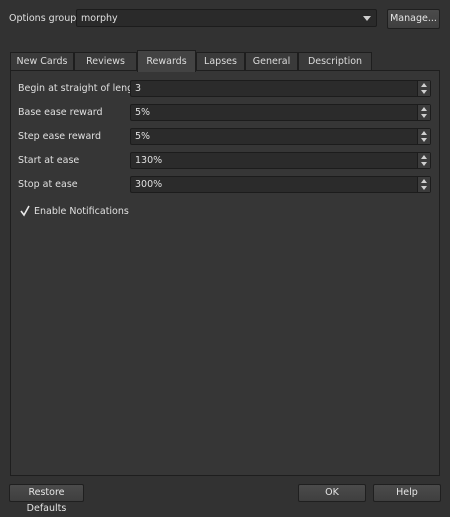 The width and height of the screenshot is (450, 517). Describe the element at coordinates (49, 160) in the screenshot. I see `start-ease-label: Start at ease` at that location.